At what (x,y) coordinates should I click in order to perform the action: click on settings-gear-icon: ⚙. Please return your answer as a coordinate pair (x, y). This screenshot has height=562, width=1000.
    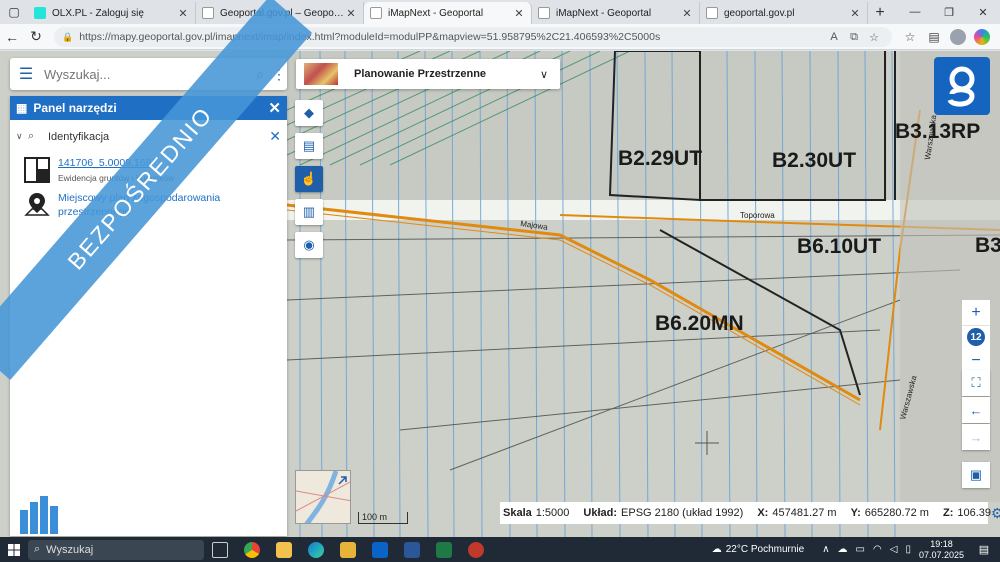
    Looking at the image, I should click on (995, 513).